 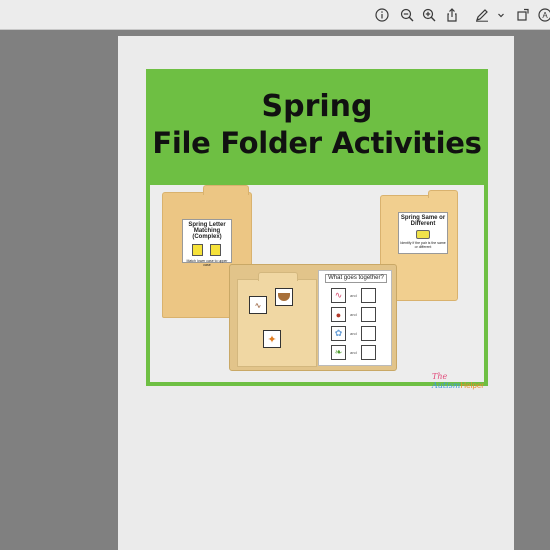 I want to click on cover-title: Spring File Folder Activities, so click(x=317, y=125).